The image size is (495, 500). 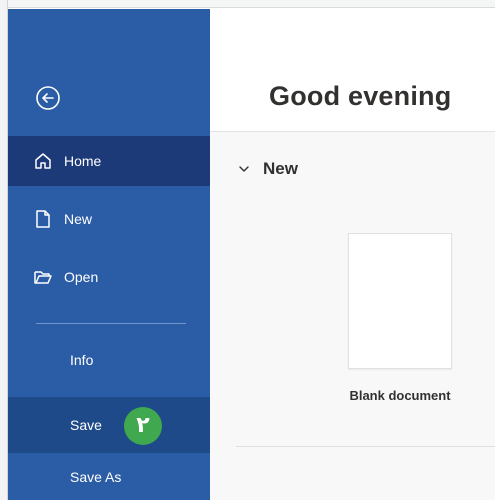 I want to click on sidebar-item-label: New, so click(x=78, y=219).